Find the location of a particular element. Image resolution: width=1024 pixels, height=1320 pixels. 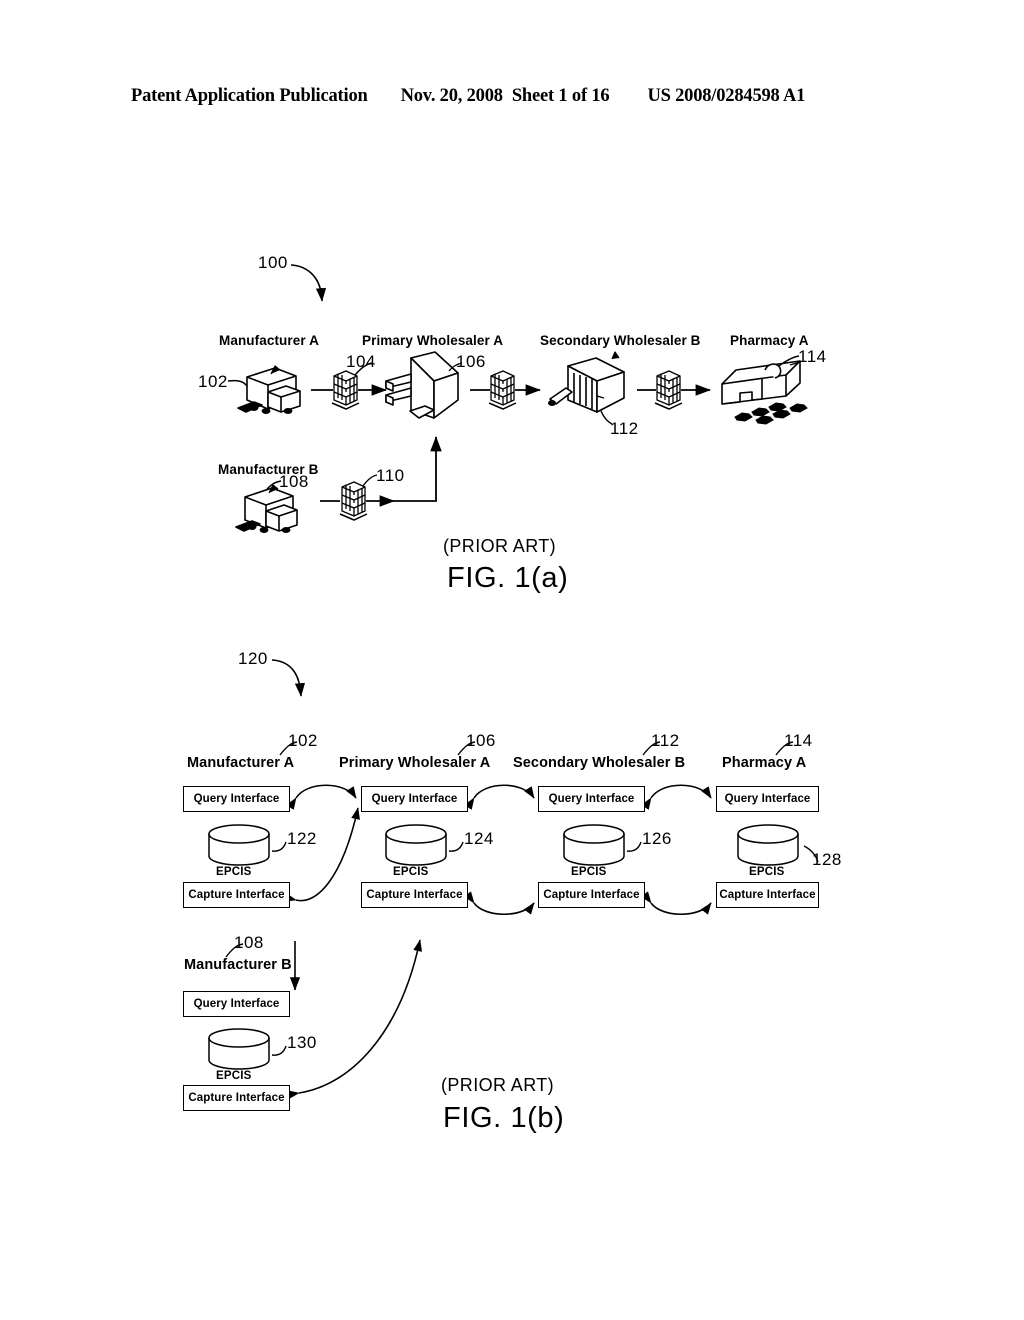

fig1a-ref-112: 112 is located at coordinates (624, 428).